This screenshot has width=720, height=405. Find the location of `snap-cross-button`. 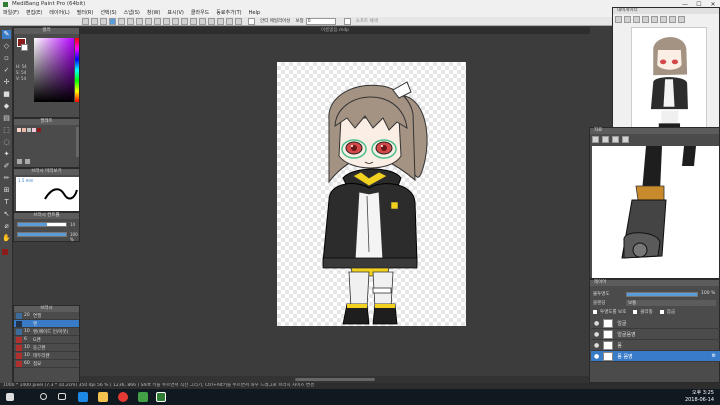

snap-cross-button is located at coordinates (193, 21).